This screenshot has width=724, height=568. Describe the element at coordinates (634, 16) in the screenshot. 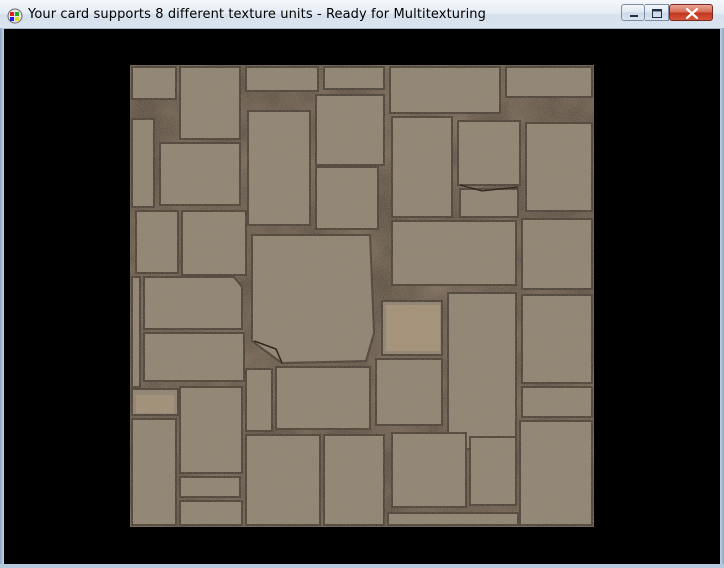

I see `minimize-icon` at that location.